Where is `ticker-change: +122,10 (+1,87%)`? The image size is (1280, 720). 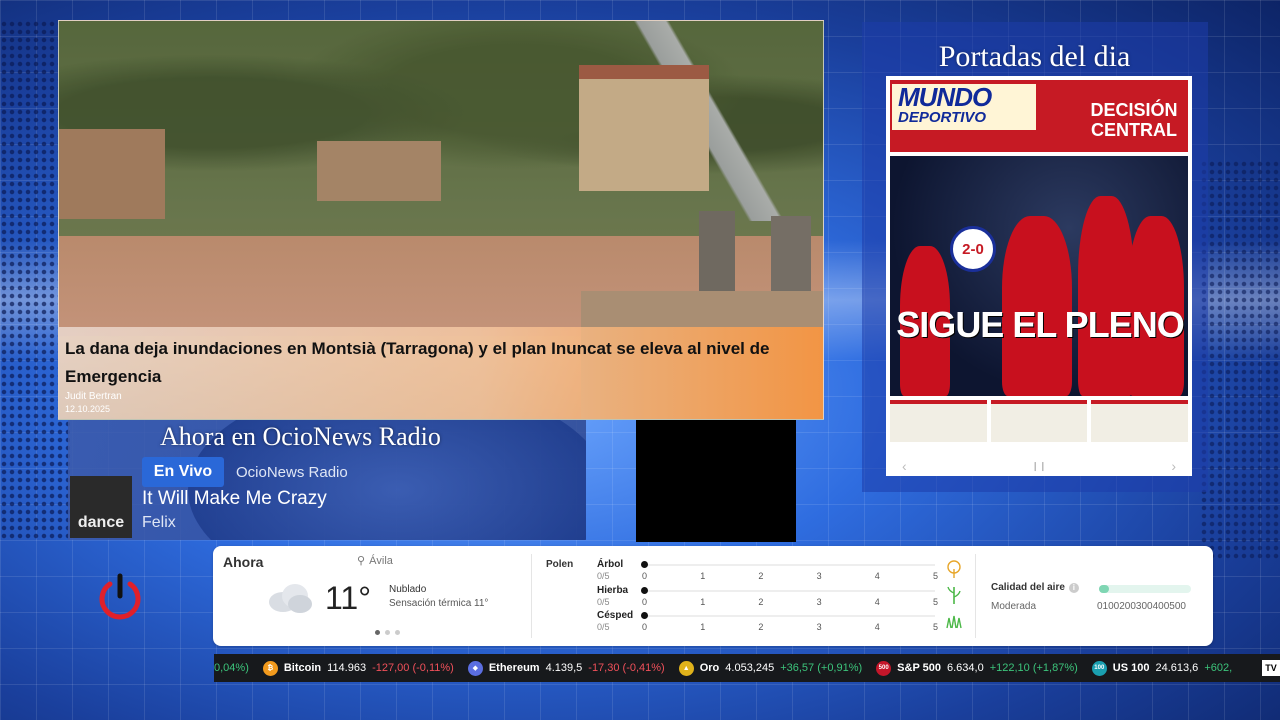 ticker-change: +122,10 (+1,87%) is located at coordinates (1033, 668).